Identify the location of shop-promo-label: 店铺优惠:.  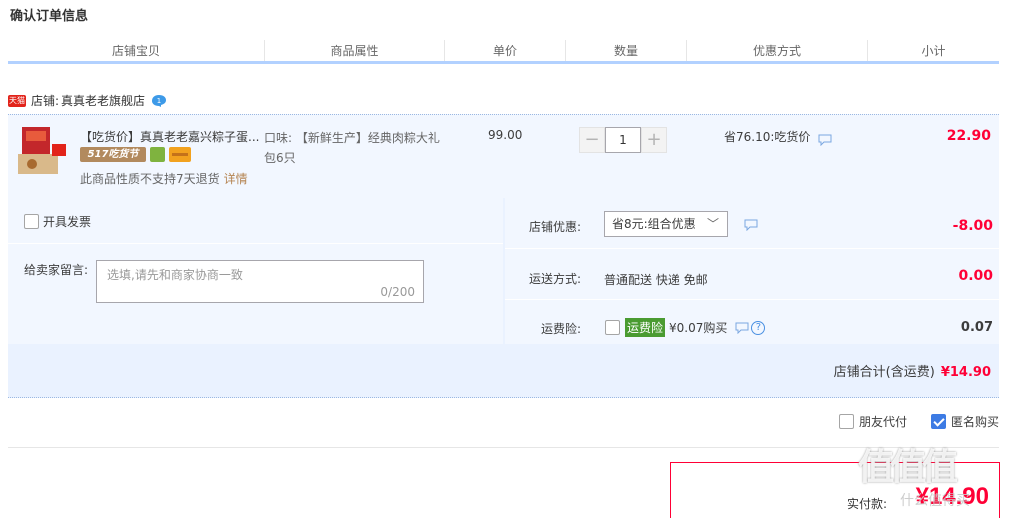
(555, 227).